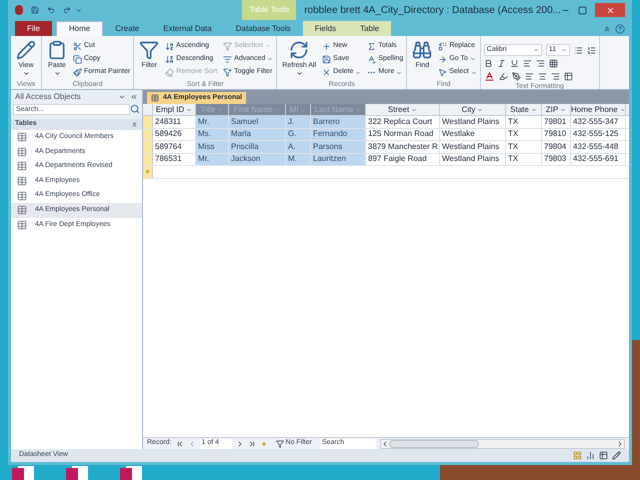 This screenshot has width=640, height=480. Describe the element at coordinates (529, 76) in the screenshot. I see `align-left-icon` at that location.